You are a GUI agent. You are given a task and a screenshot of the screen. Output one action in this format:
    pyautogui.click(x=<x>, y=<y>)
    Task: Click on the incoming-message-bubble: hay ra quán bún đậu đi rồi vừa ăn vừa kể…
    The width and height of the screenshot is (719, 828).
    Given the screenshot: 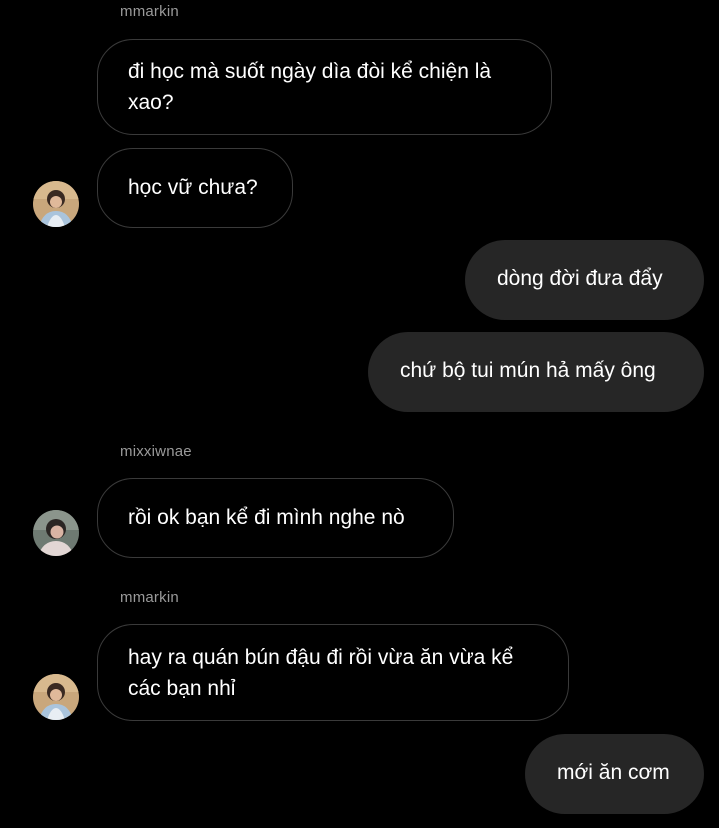 What is the action you would take?
    pyautogui.click(x=333, y=672)
    